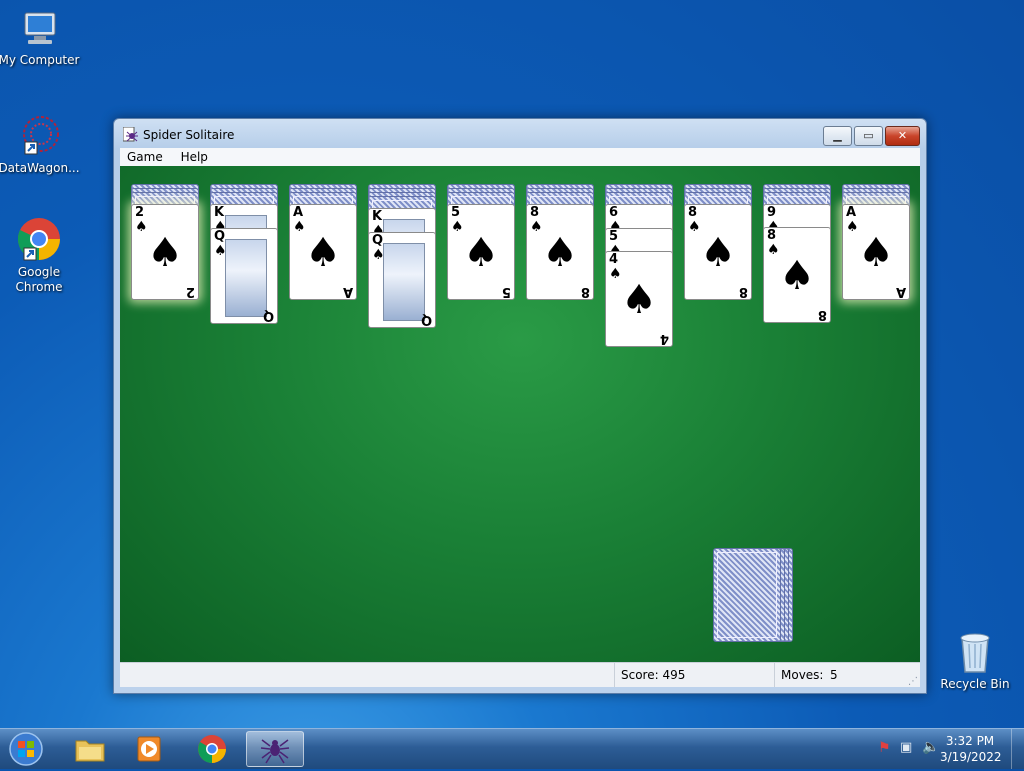 The image size is (1024, 771). What do you see at coordinates (930, 747) in the screenshot?
I see `volume-icon: 🔈` at bounding box center [930, 747].